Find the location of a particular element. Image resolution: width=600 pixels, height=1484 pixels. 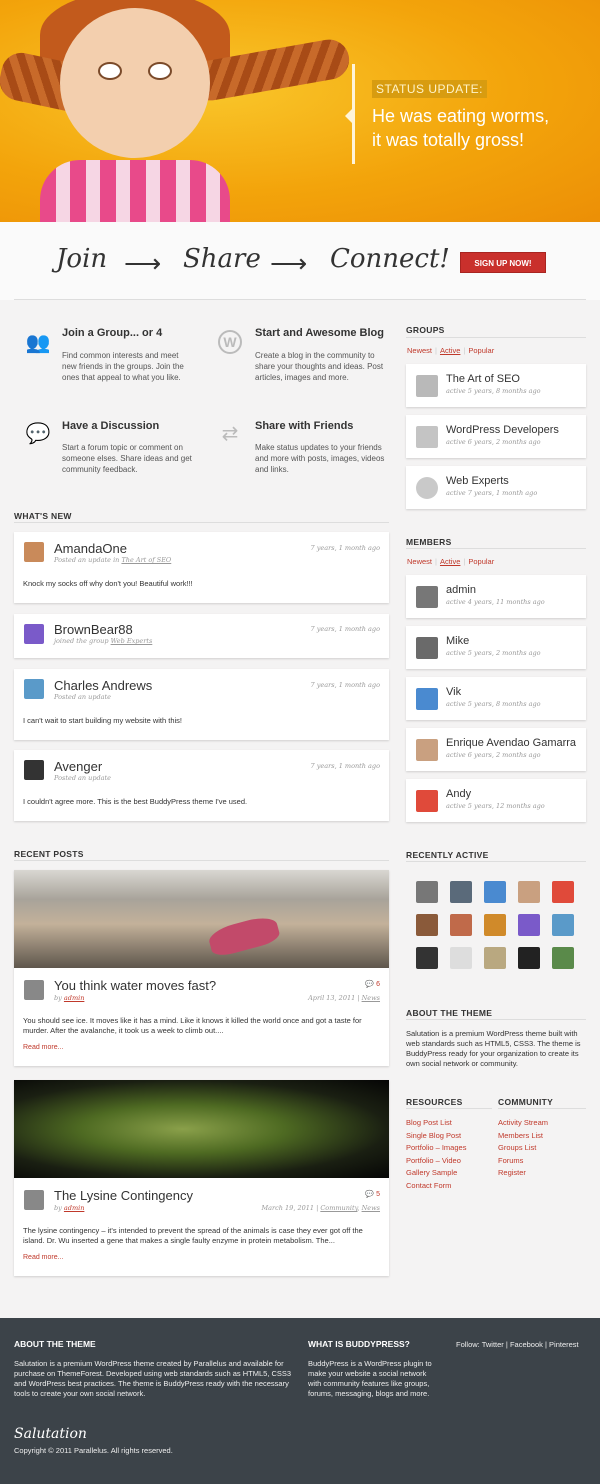

hero-photo-eye is located at coordinates (110, 71).